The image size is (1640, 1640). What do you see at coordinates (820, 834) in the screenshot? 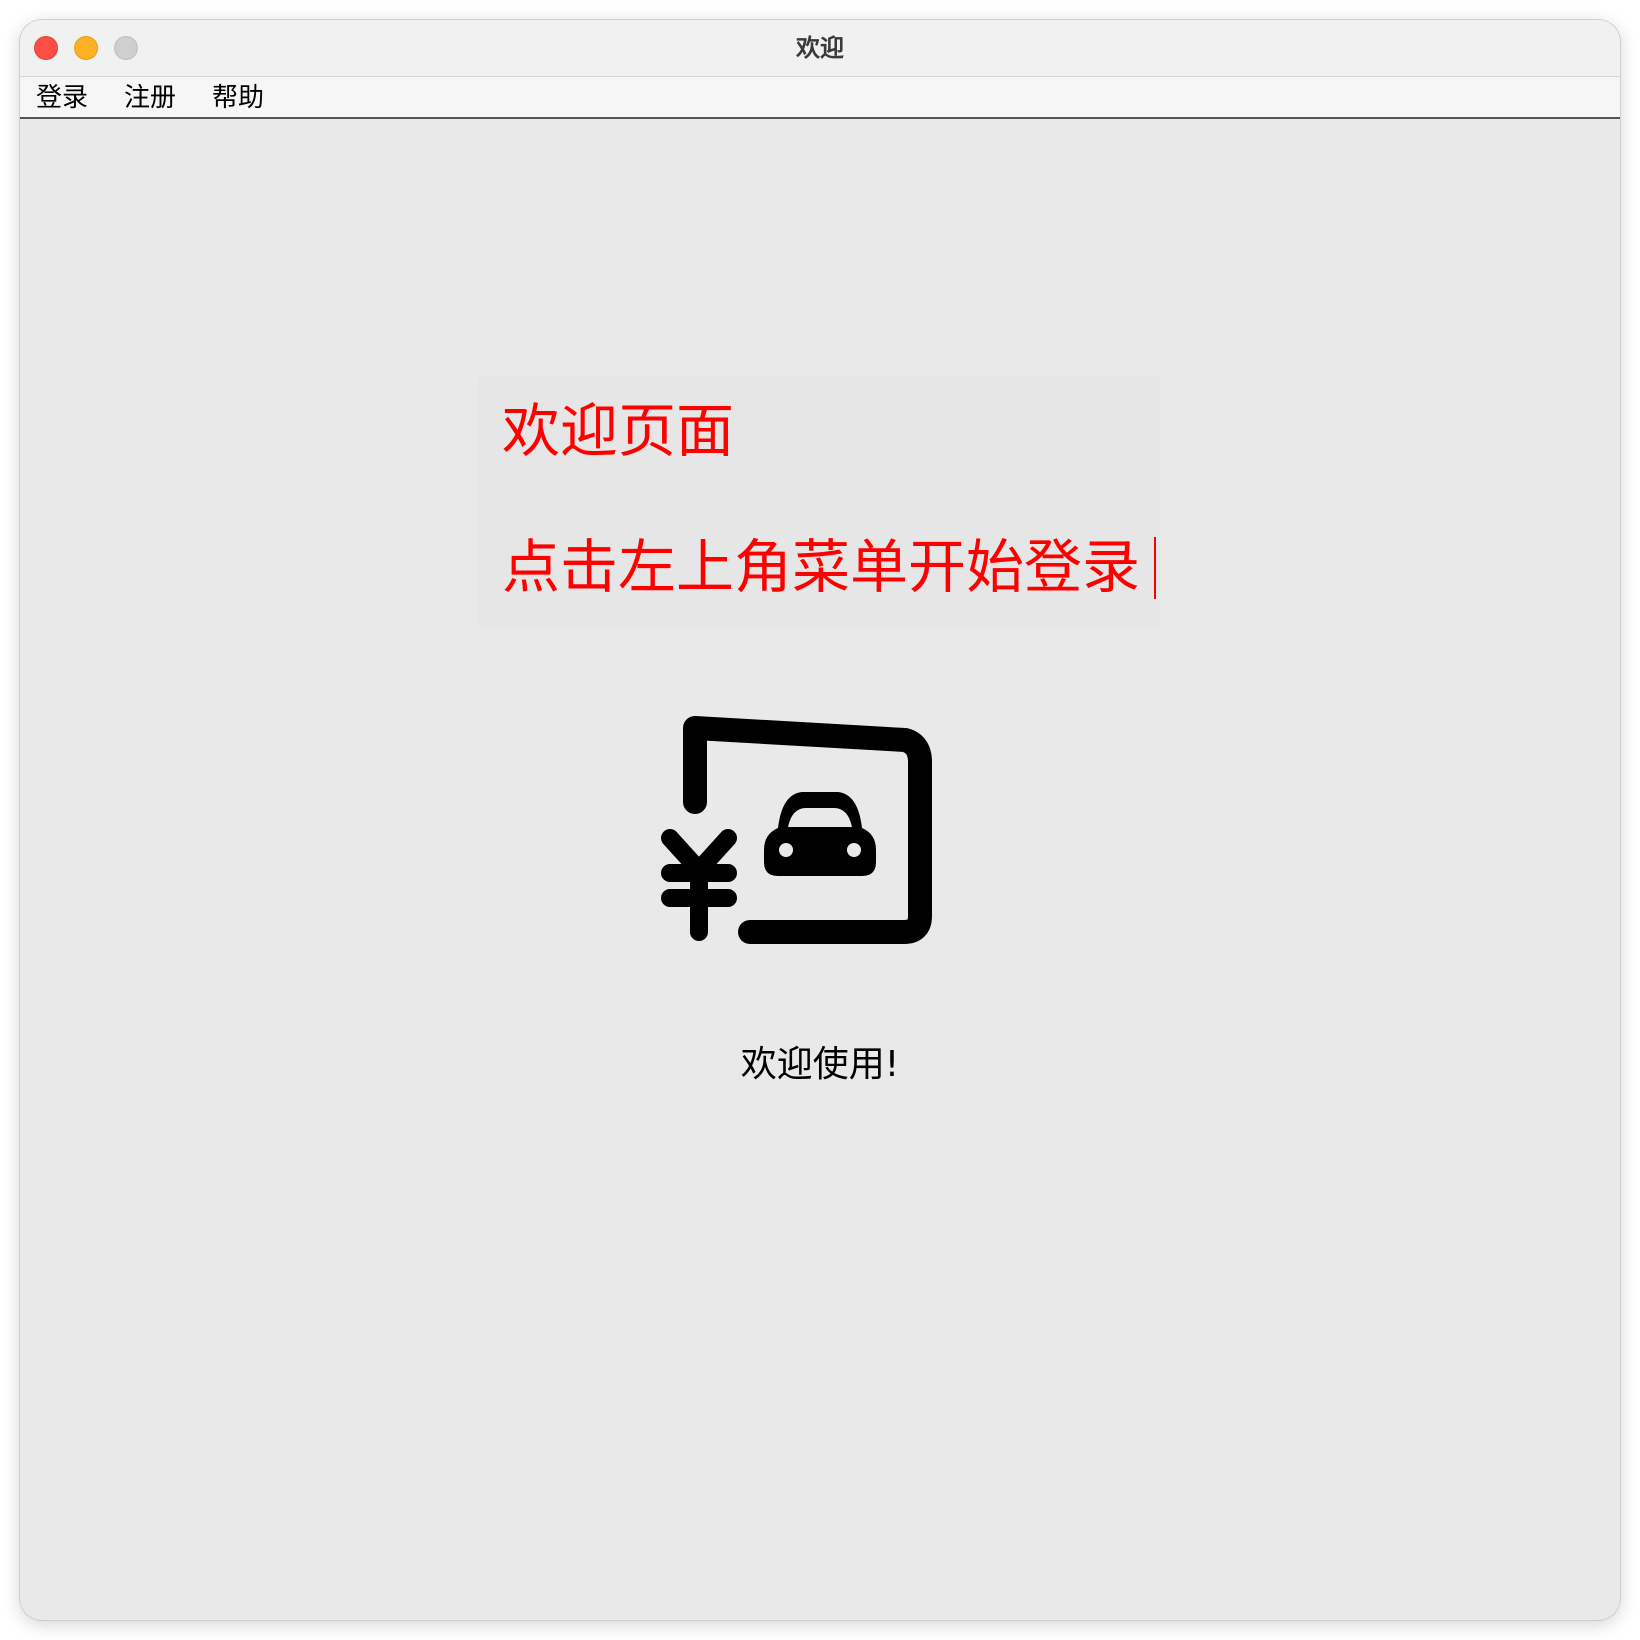
I see `car-symbol` at bounding box center [820, 834].